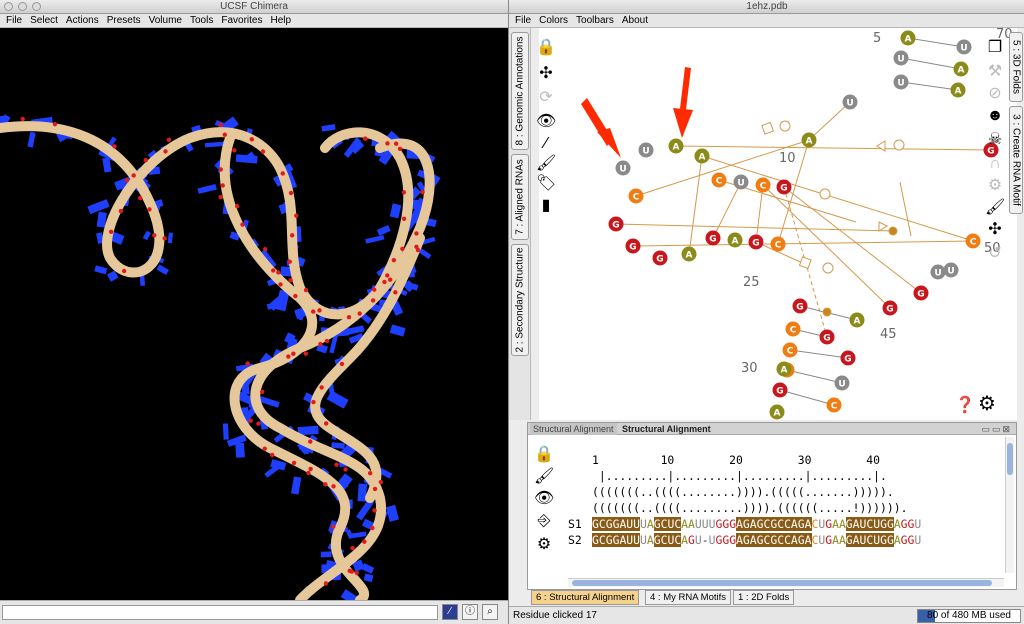  Describe the element at coordinates (1009, 505) in the screenshot. I see `alignment-vertical-scrollbar` at that location.